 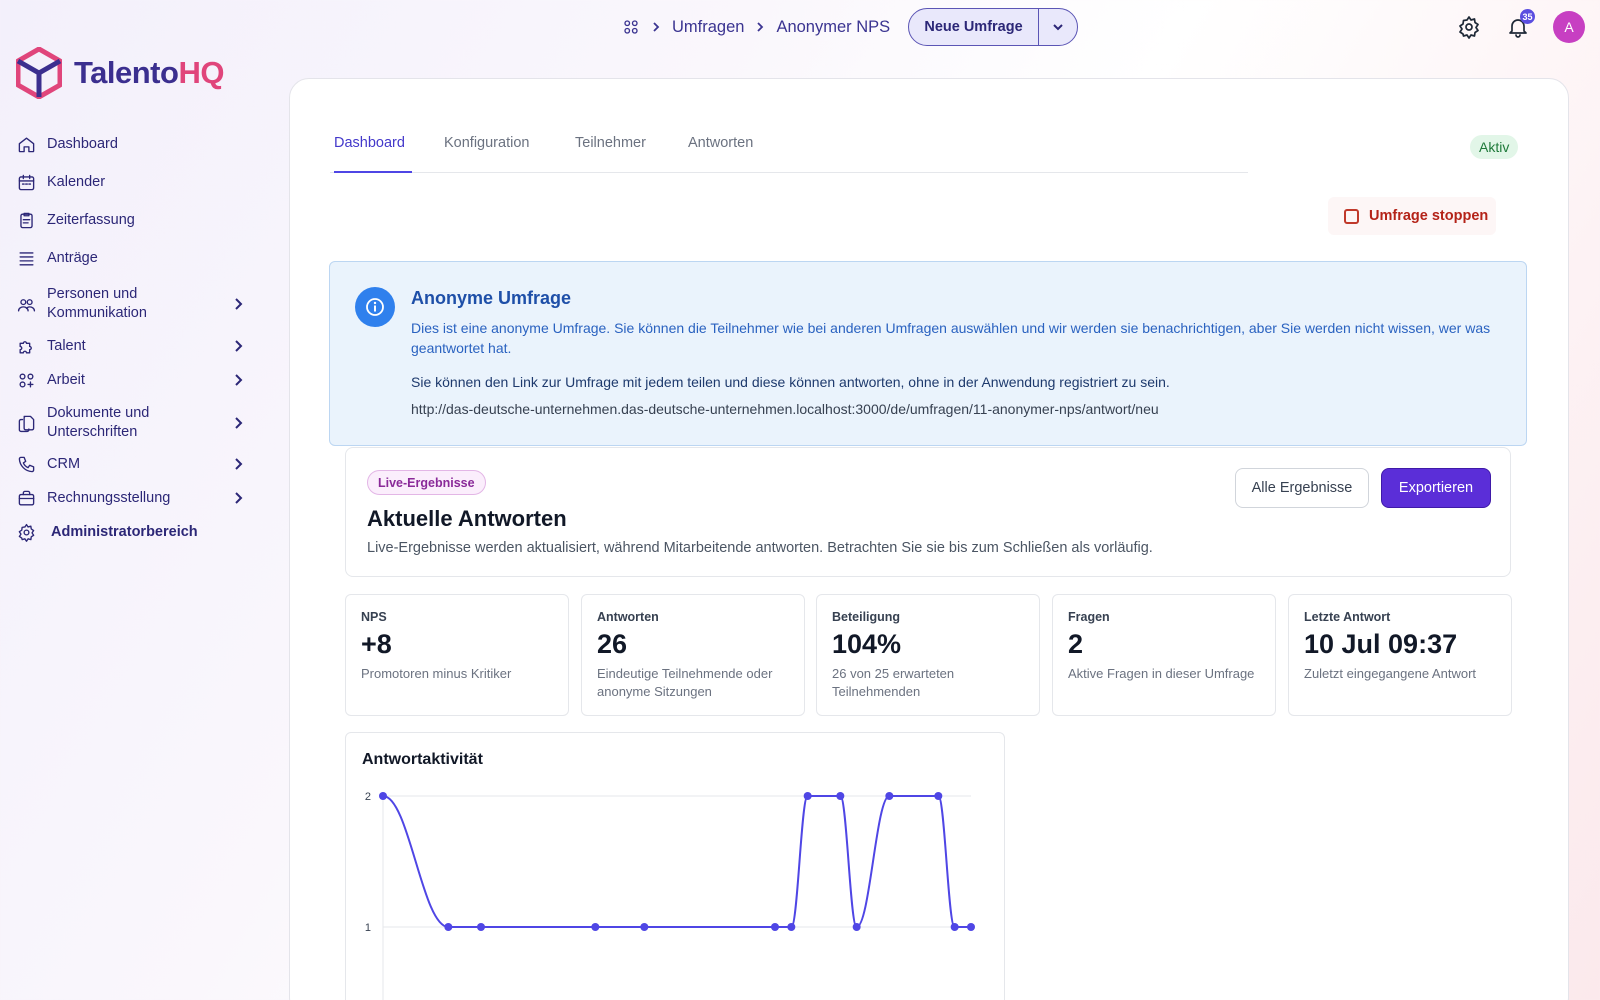 I want to click on response-activity-chart-card: Antwortaktivität 21, so click(x=675, y=866).